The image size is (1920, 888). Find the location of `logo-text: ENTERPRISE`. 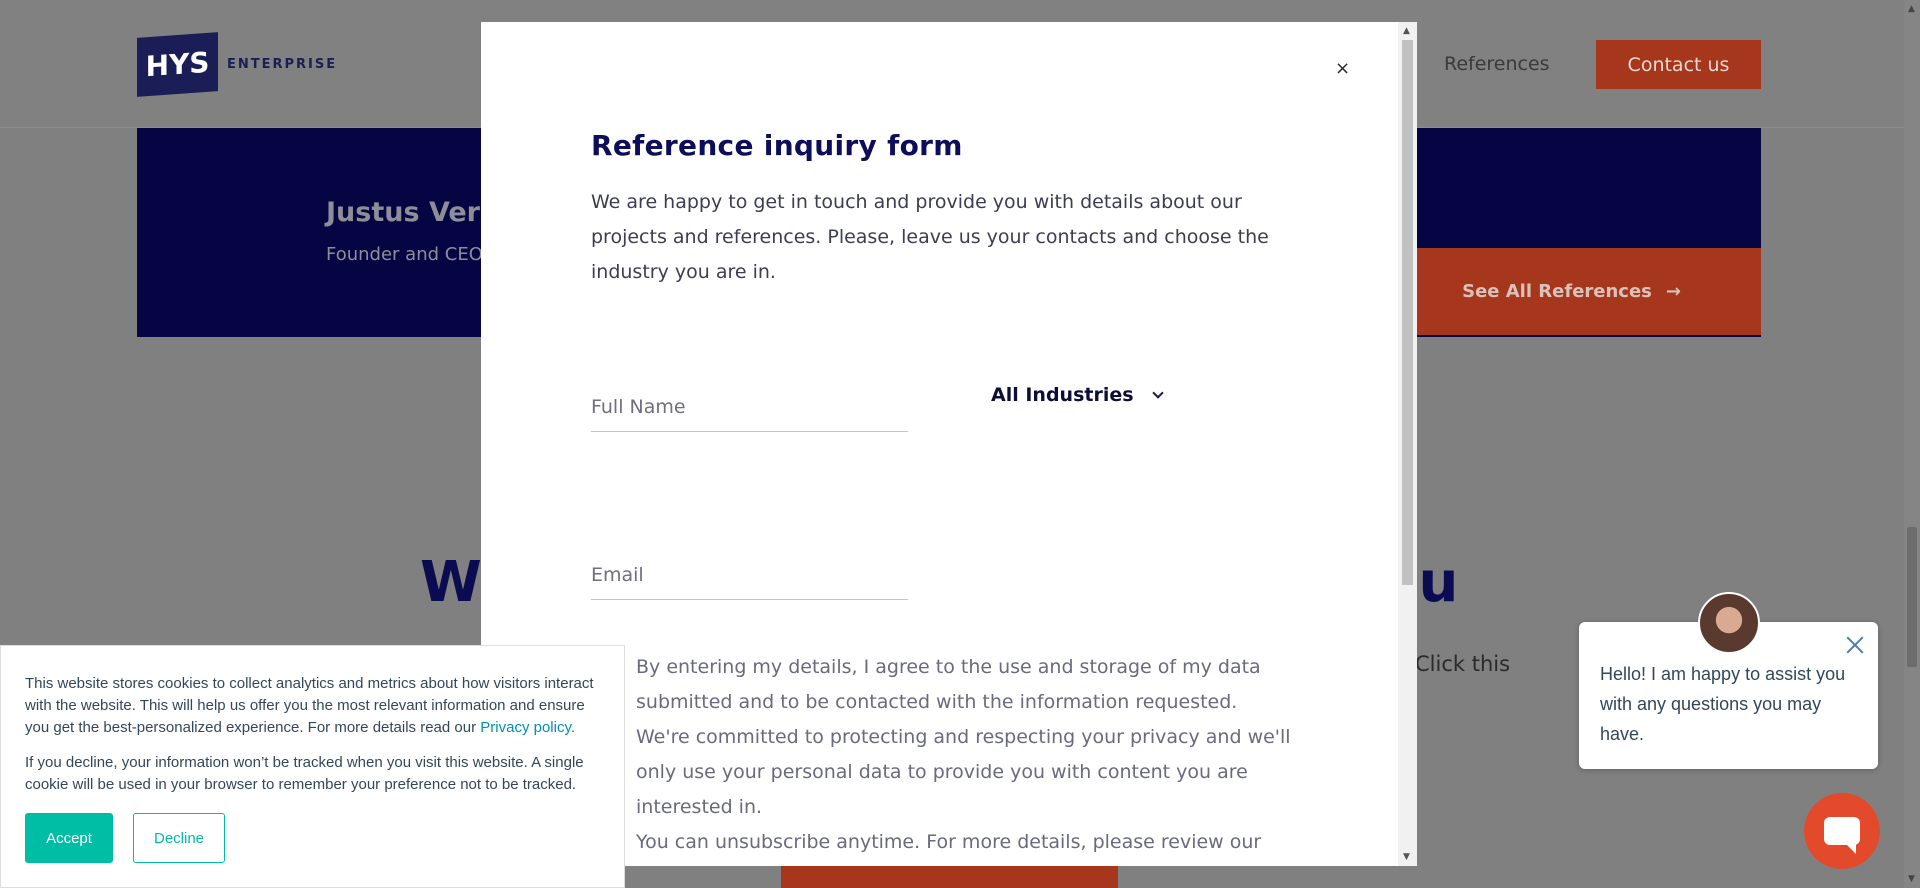

logo-text: ENTERPRISE is located at coordinates (282, 64).